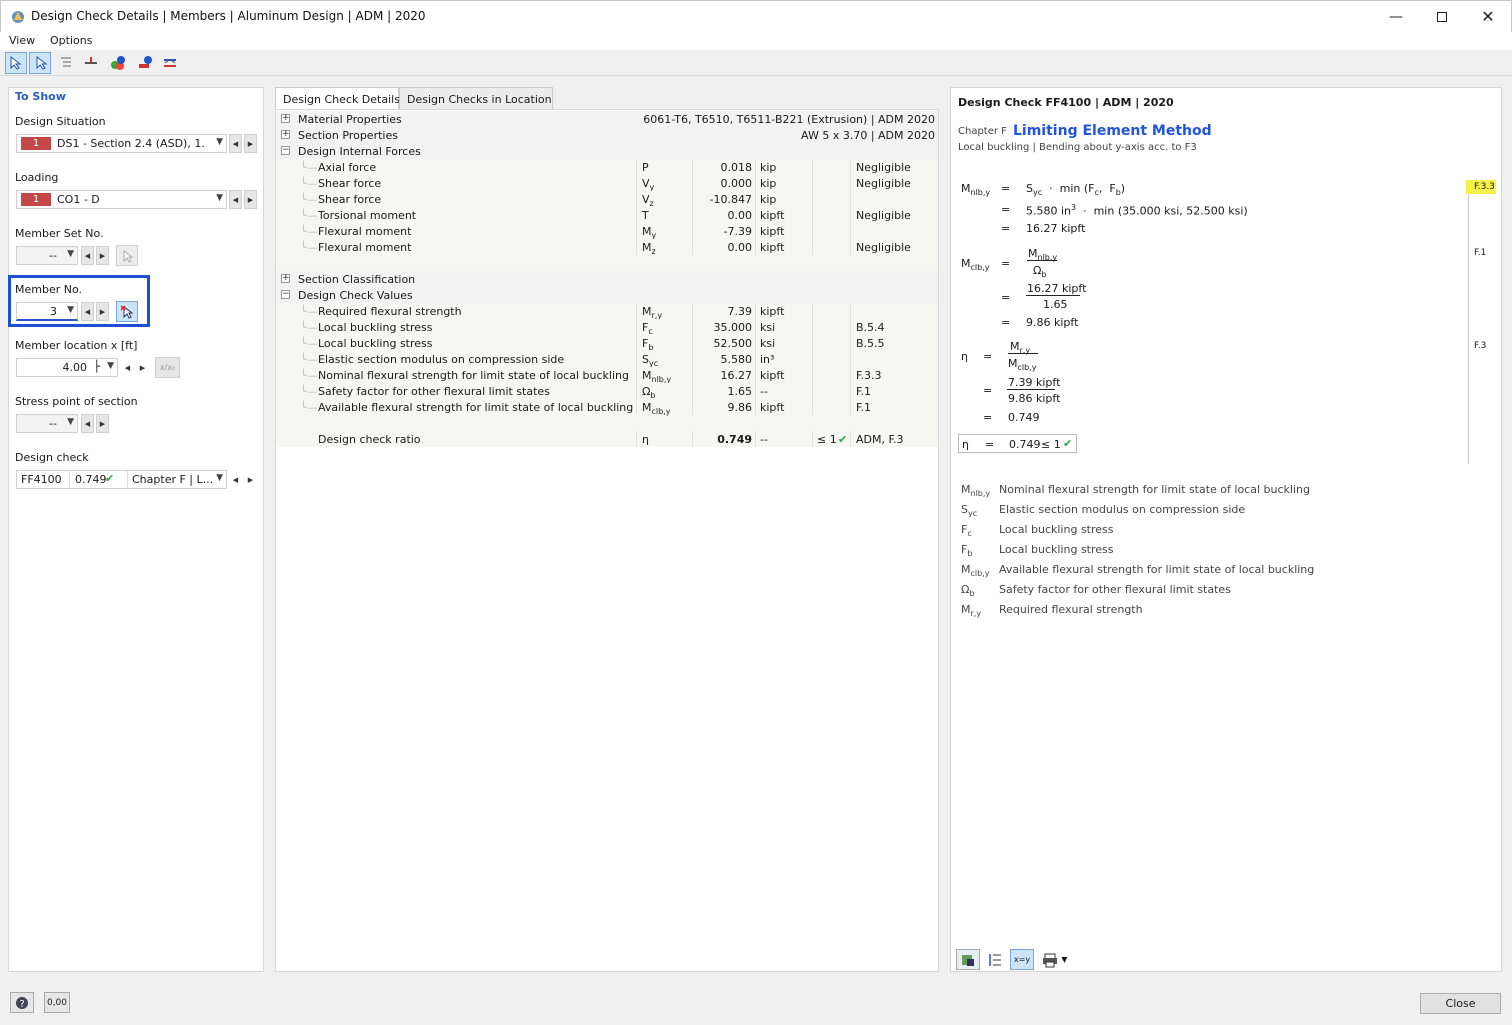  Describe the element at coordinates (968, 959) in the screenshot. I see `export-button` at that location.